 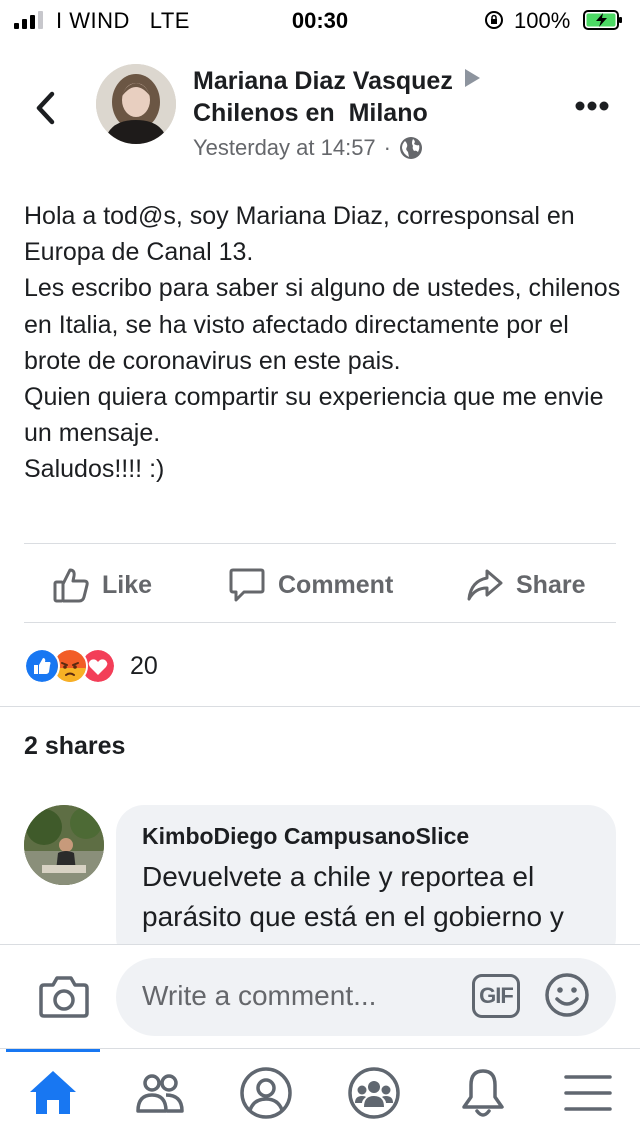 What do you see at coordinates (74, 746) in the screenshot?
I see `shares-count: 2 shares` at bounding box center [74, 746].